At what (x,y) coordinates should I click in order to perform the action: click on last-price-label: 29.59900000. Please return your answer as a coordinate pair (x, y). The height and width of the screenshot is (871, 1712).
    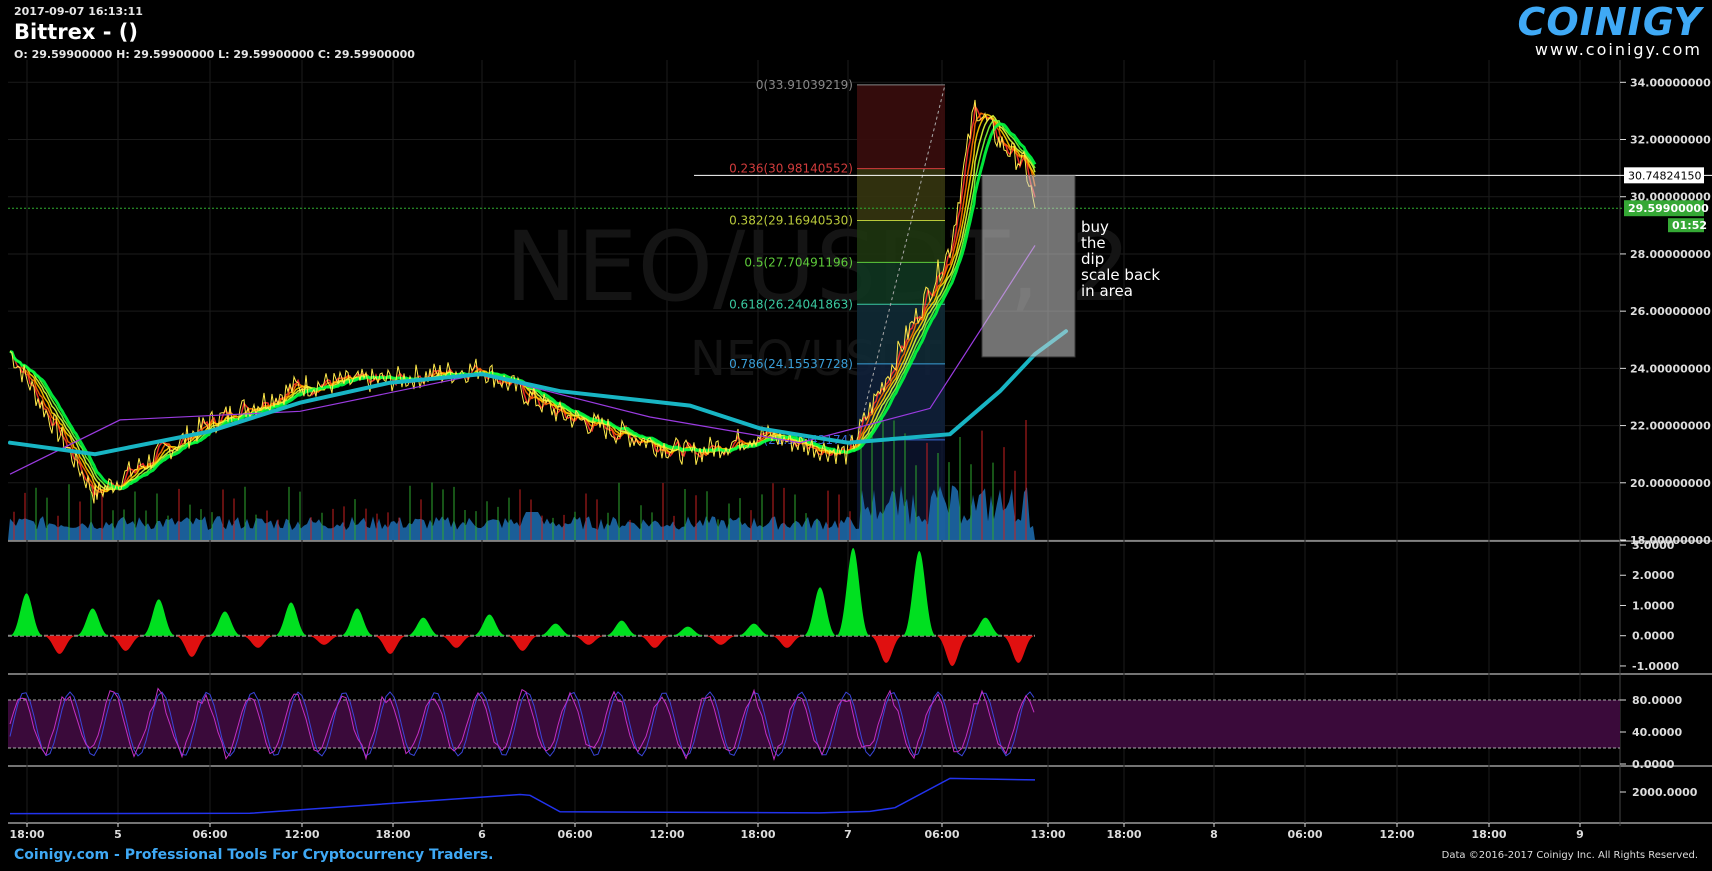
    Looking at the image, I should click on (1668, 208).